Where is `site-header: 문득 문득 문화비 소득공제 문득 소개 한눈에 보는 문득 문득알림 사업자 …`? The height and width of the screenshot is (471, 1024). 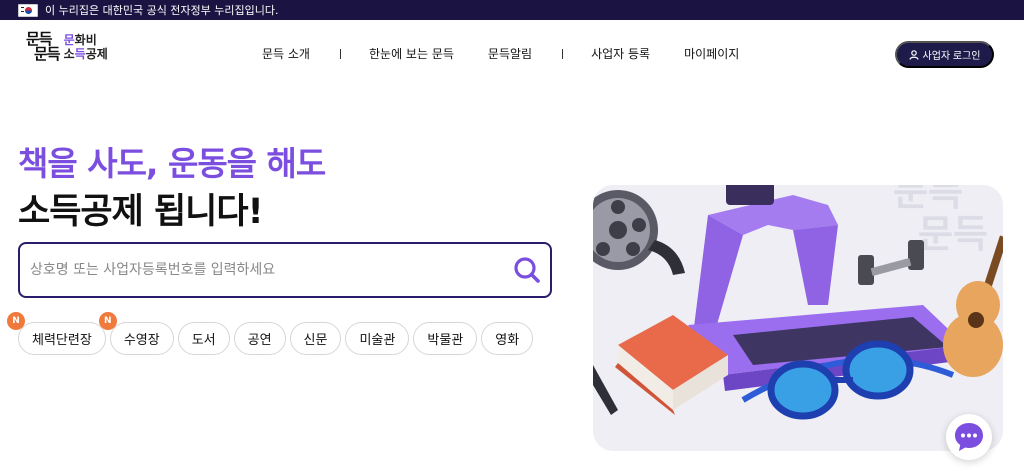 site-header: 문득 문득 문화비 소득공제 문득 소개 한눈에 보는 문득 문득알림 사업자 … is located at coordinates (512, 53).